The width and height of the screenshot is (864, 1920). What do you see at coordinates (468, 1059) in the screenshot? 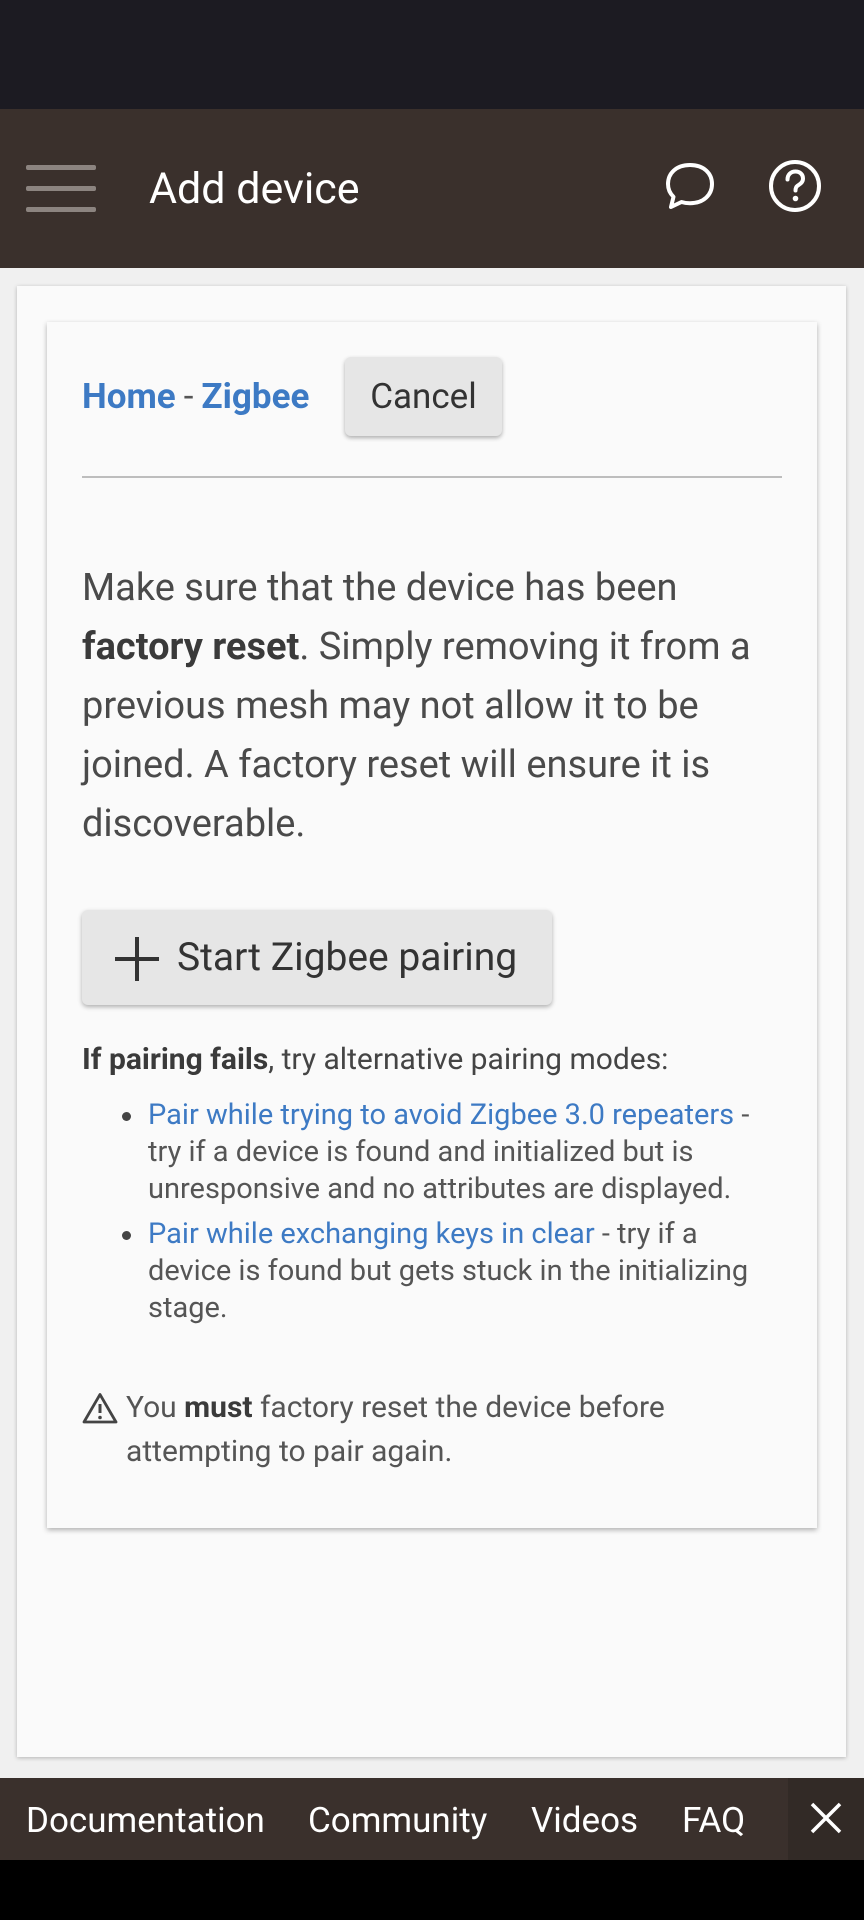
I see `pairing-fails-text: , try alternative pairing modes:` at bounding box center [468, 1059].